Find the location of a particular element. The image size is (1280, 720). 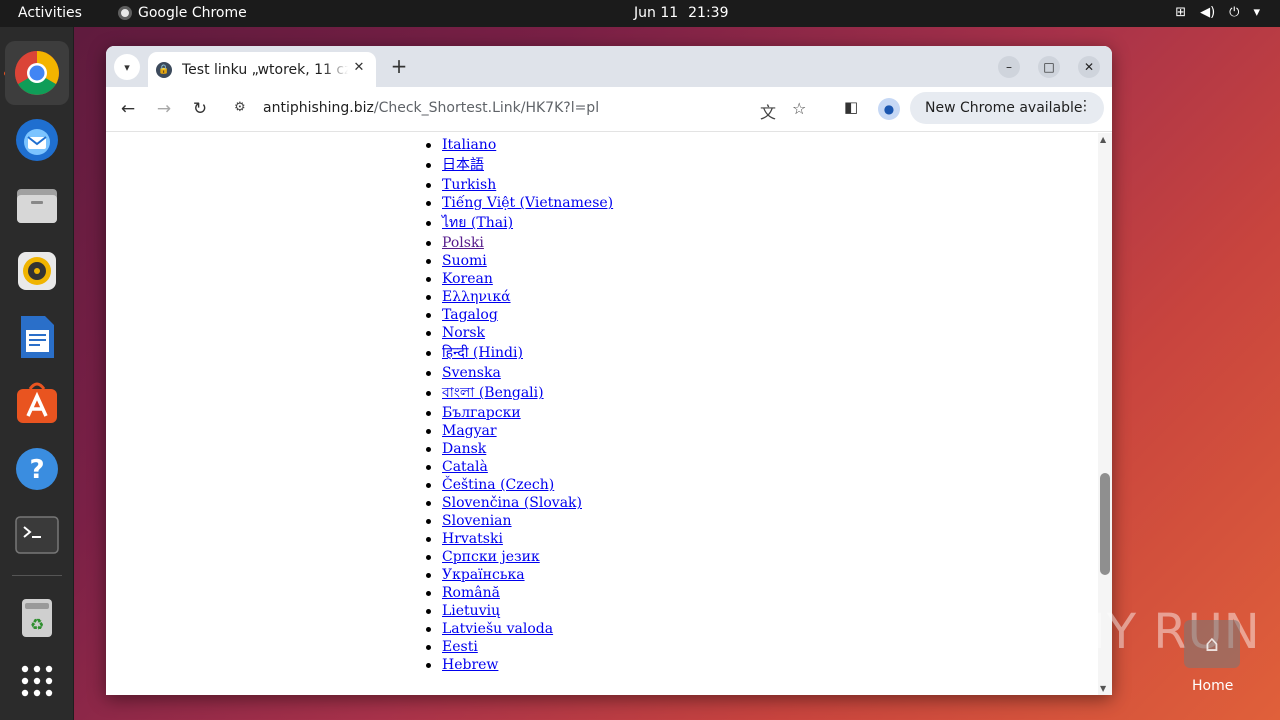

app-center-icon is located at coordinates (37, 402).